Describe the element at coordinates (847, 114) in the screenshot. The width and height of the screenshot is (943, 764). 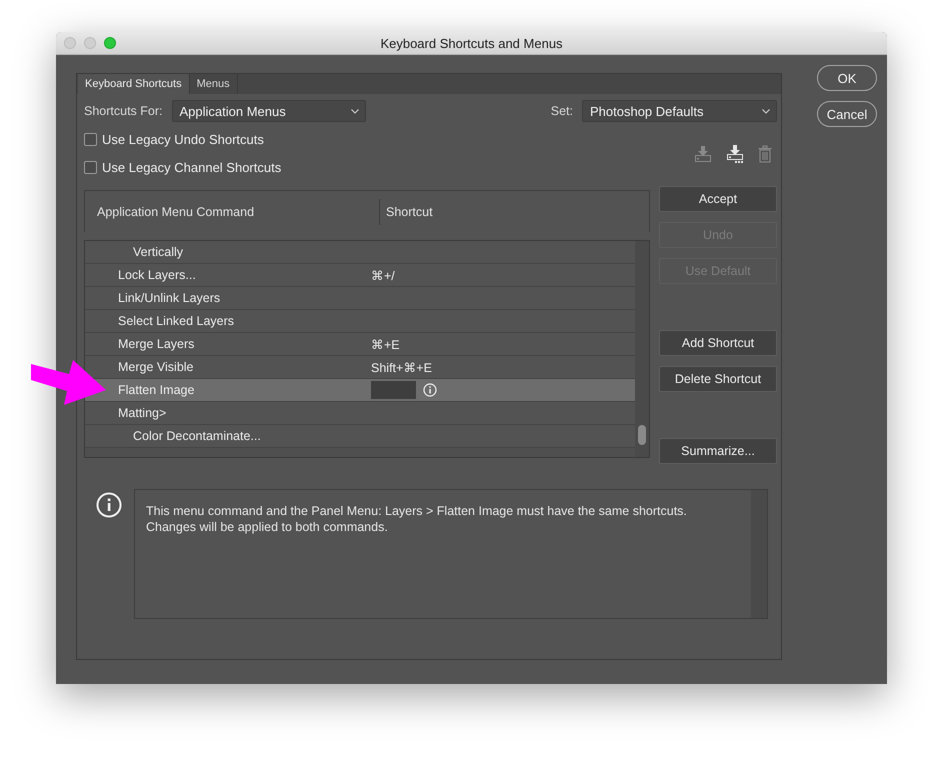
I see `button: Cancel` at that location.